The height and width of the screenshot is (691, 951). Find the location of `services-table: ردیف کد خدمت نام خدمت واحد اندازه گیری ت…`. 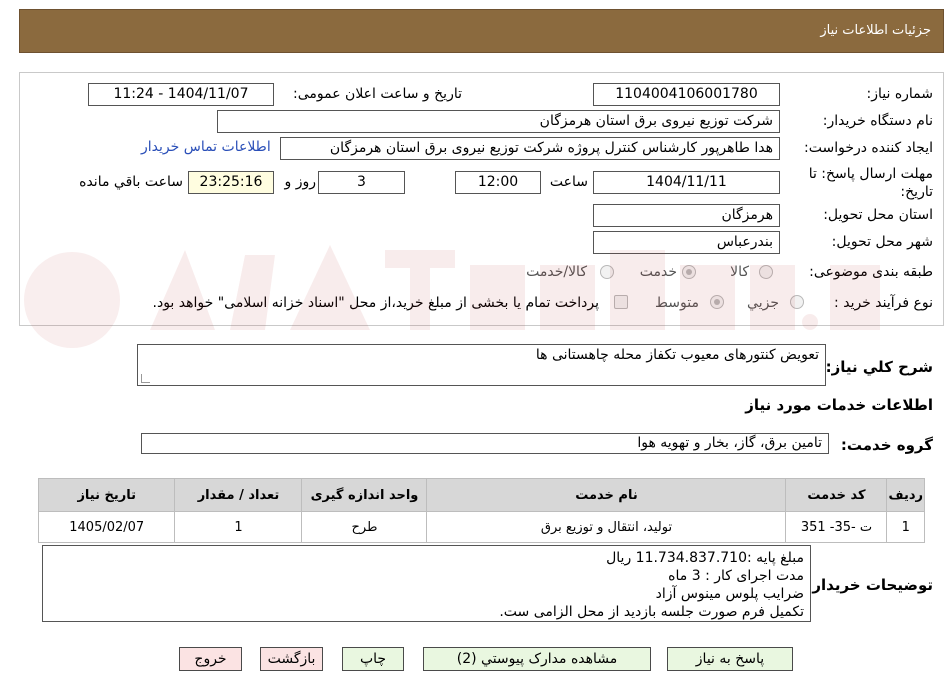

services-table: ردیف کد خدمت نام خدمت واحد اندازه گیری ت… is located at coordinates (481, 510).